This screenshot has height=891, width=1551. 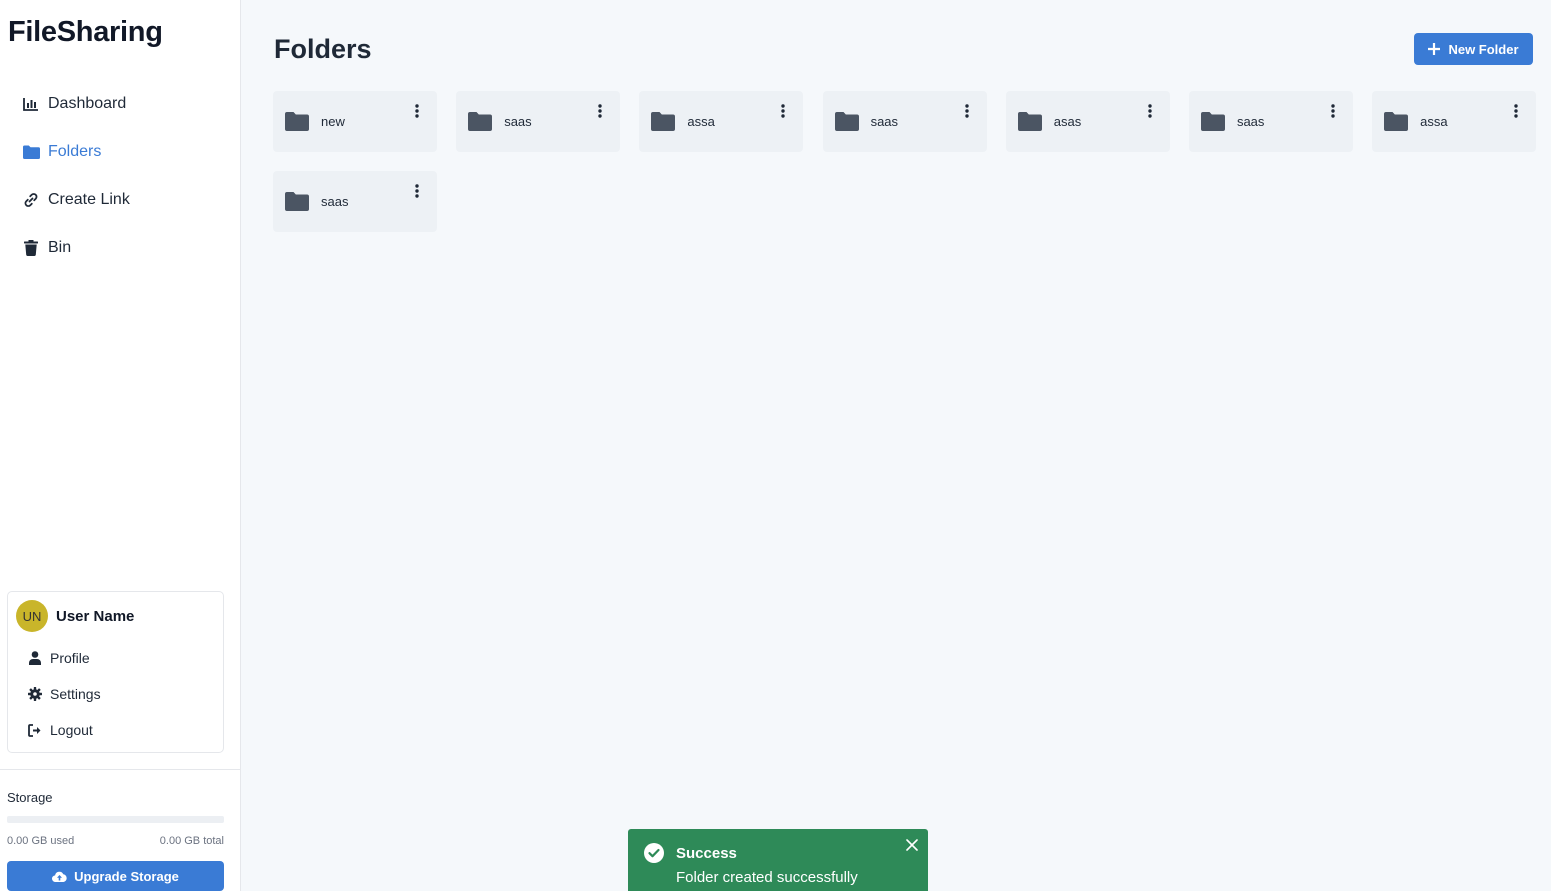 I want to click on new-folder-label: New Folder, so click(x=1483, y=49).